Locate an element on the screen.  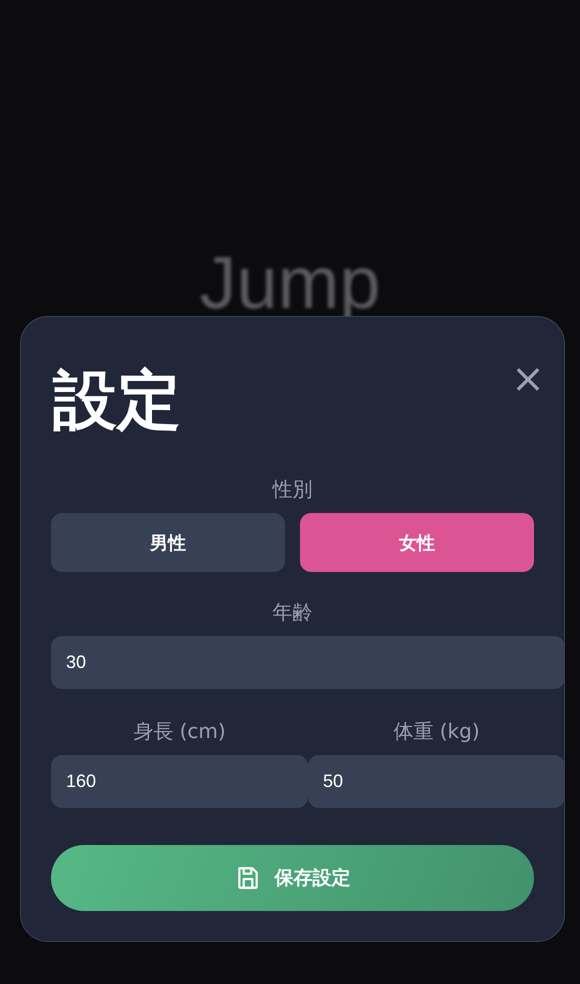
field-label: 身長 (cm) is located at coordinates (179, 731).